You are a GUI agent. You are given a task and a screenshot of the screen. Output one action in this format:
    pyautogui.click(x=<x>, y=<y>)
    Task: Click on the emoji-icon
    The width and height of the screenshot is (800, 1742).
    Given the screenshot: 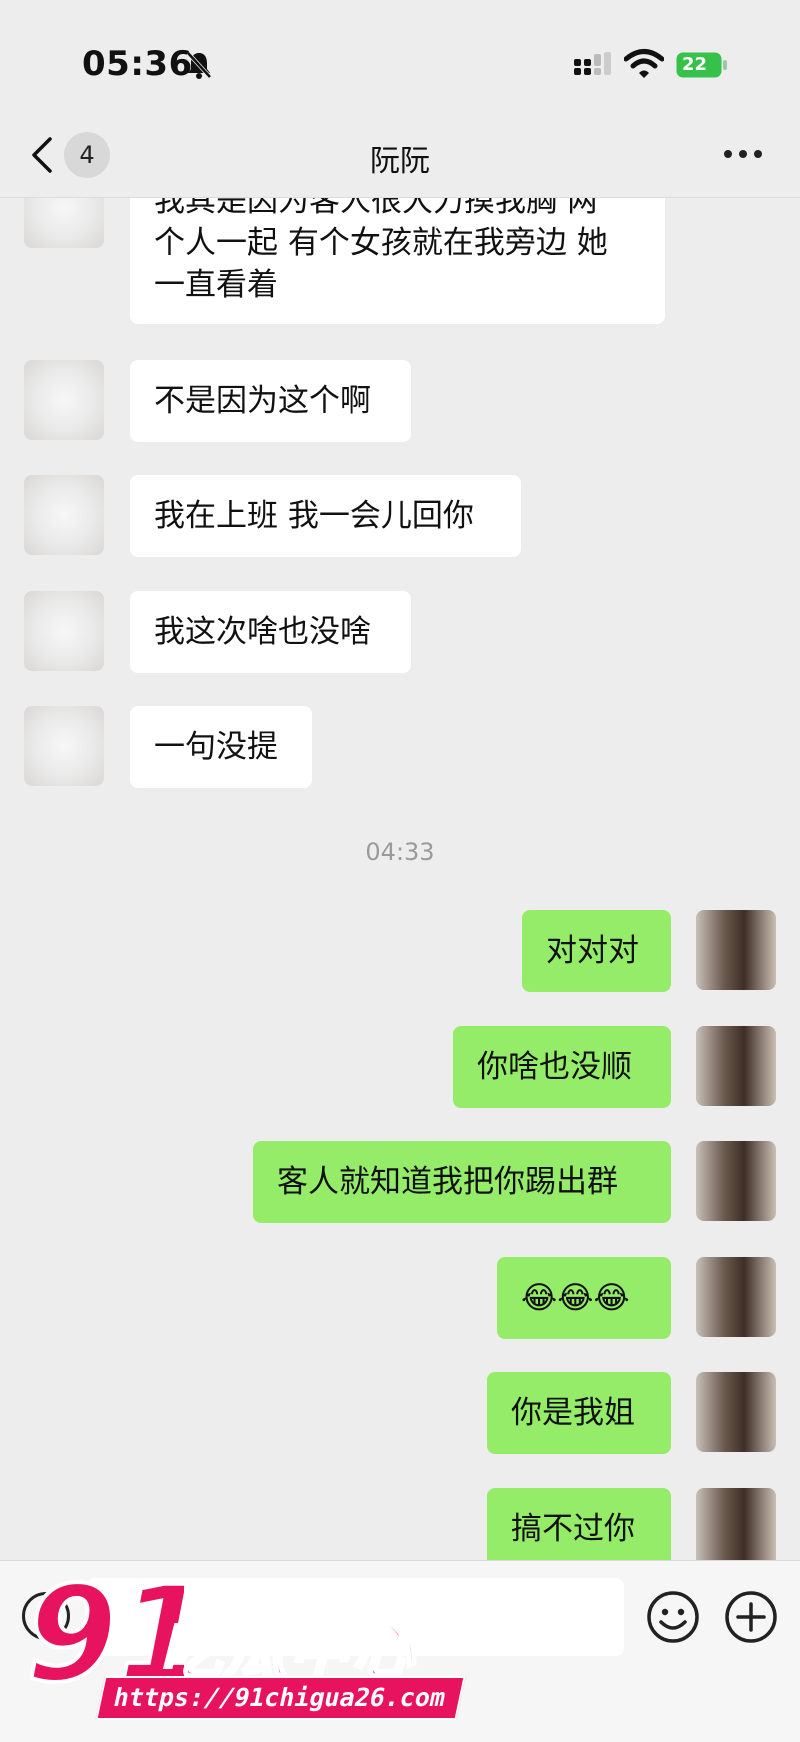 What is the action you would take?
    pyautogui.click(x=673, y=1617)
    